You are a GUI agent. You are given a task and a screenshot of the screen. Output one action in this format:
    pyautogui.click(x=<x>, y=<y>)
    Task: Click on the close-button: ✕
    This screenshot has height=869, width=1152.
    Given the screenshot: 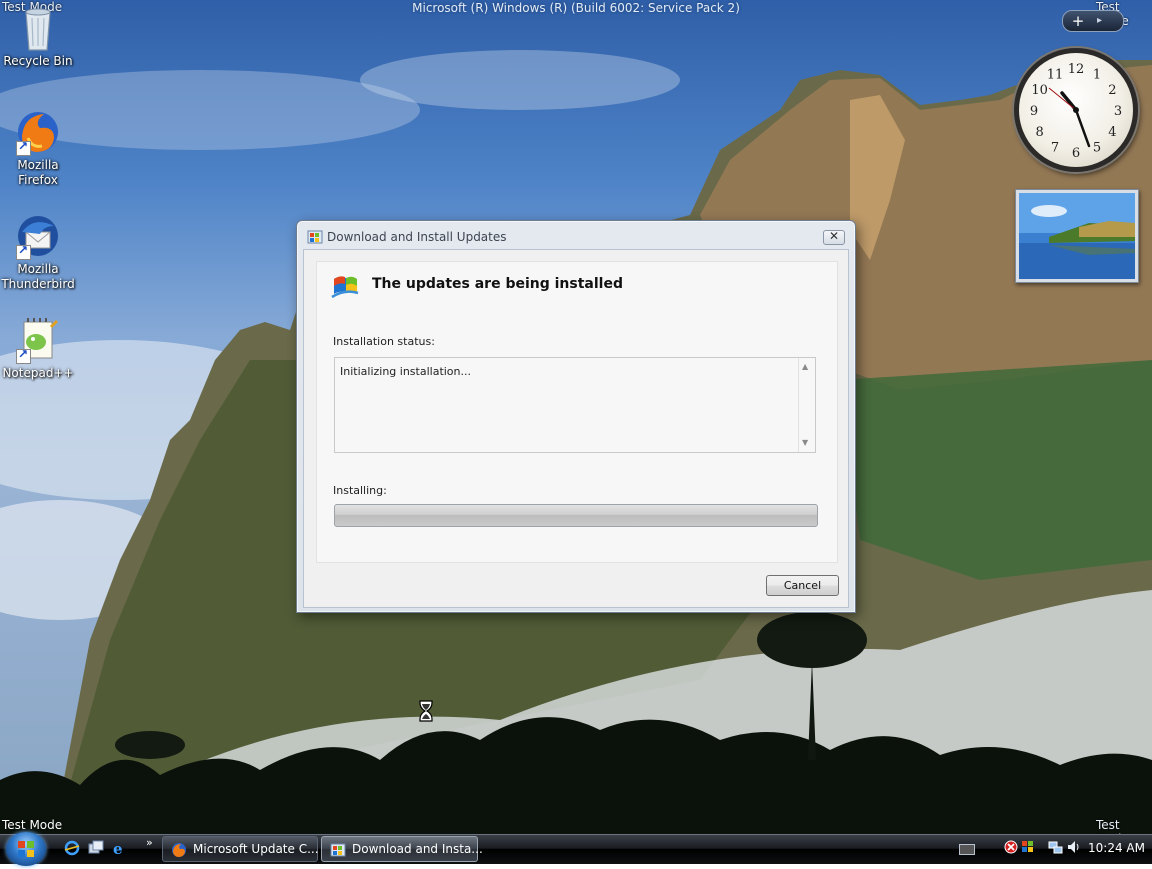 What is the action you would take?
    pyautogui.click(x=834, y=237)
    